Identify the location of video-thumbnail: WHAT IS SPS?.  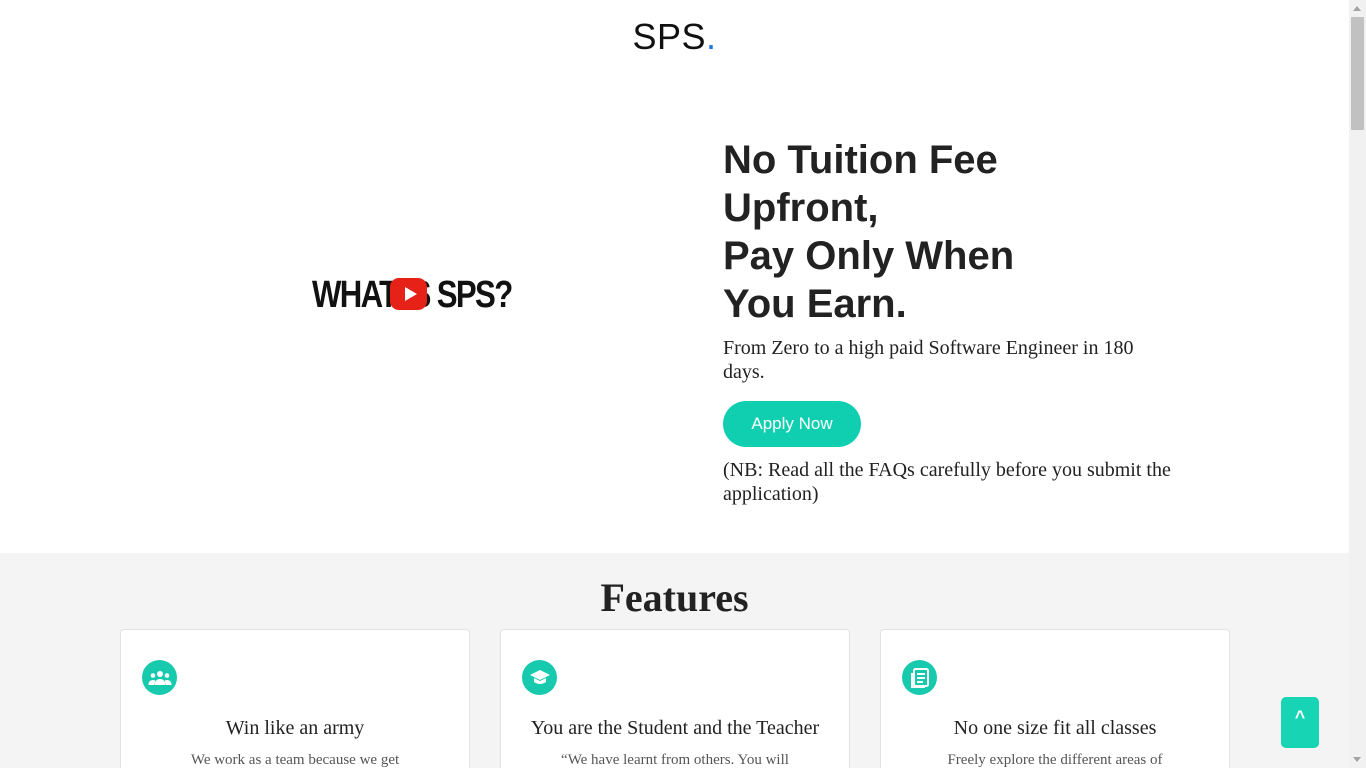
(412, 295).